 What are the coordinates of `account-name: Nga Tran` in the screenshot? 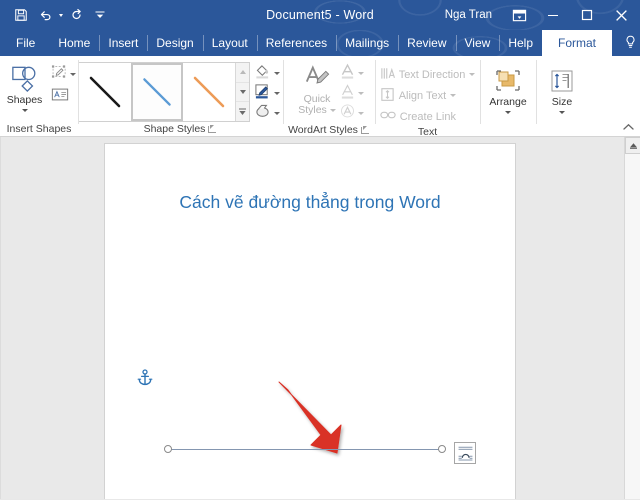 It's located at (470, 15).